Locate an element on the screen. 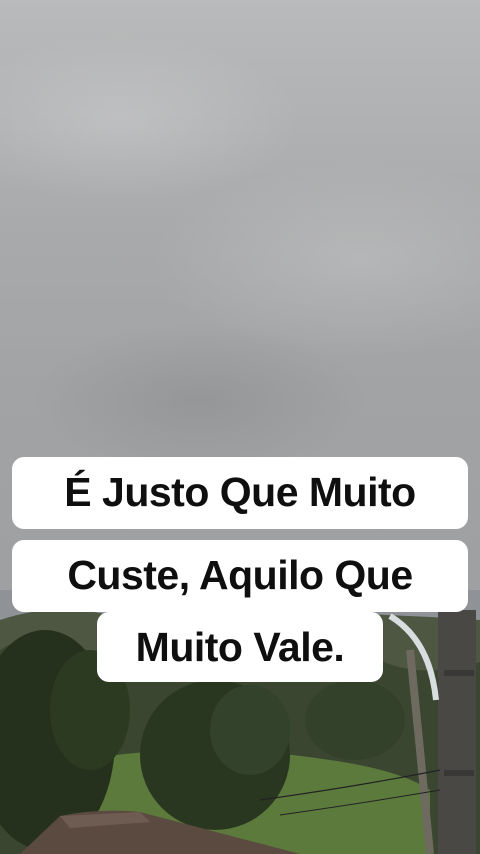  caption-line-3: Muito Vale. is located at coordinates (240, 647).